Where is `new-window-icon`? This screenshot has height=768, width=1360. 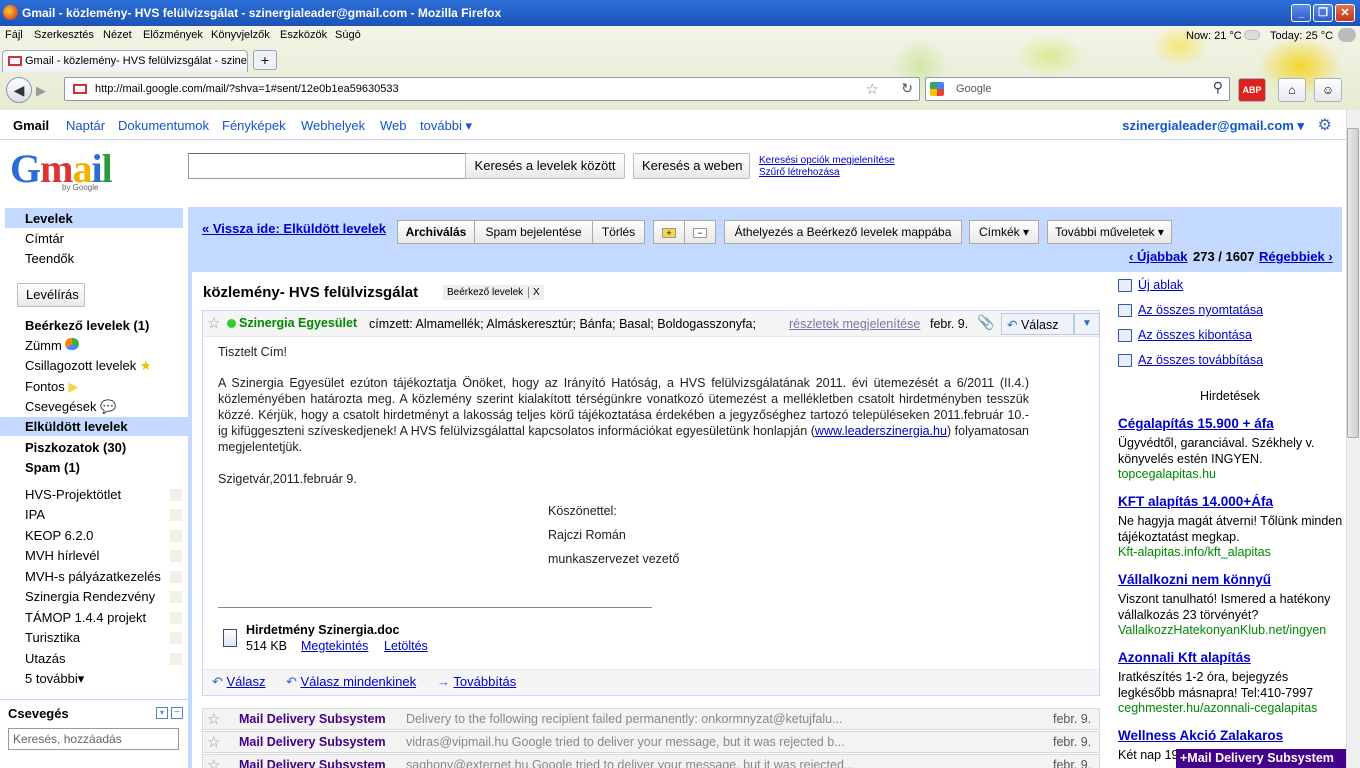
new-window-icon is located at coordinates (1125, 285).